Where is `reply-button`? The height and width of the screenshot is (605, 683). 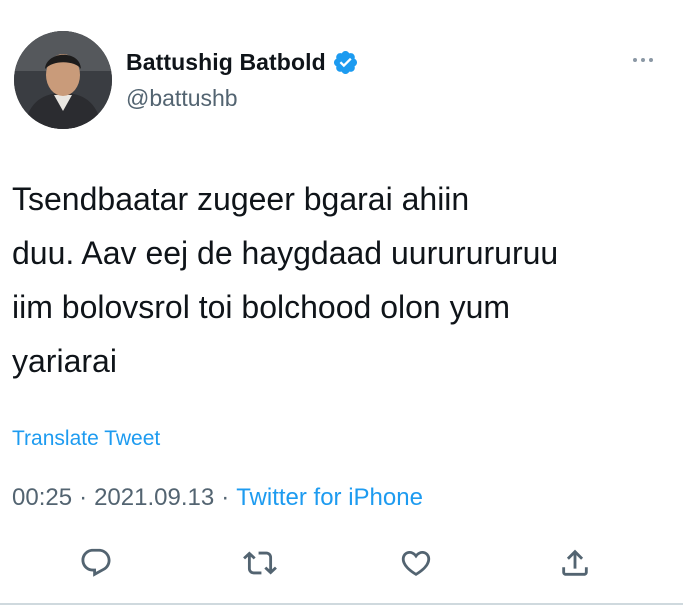 reply-button is located at coordinates (96, 563).